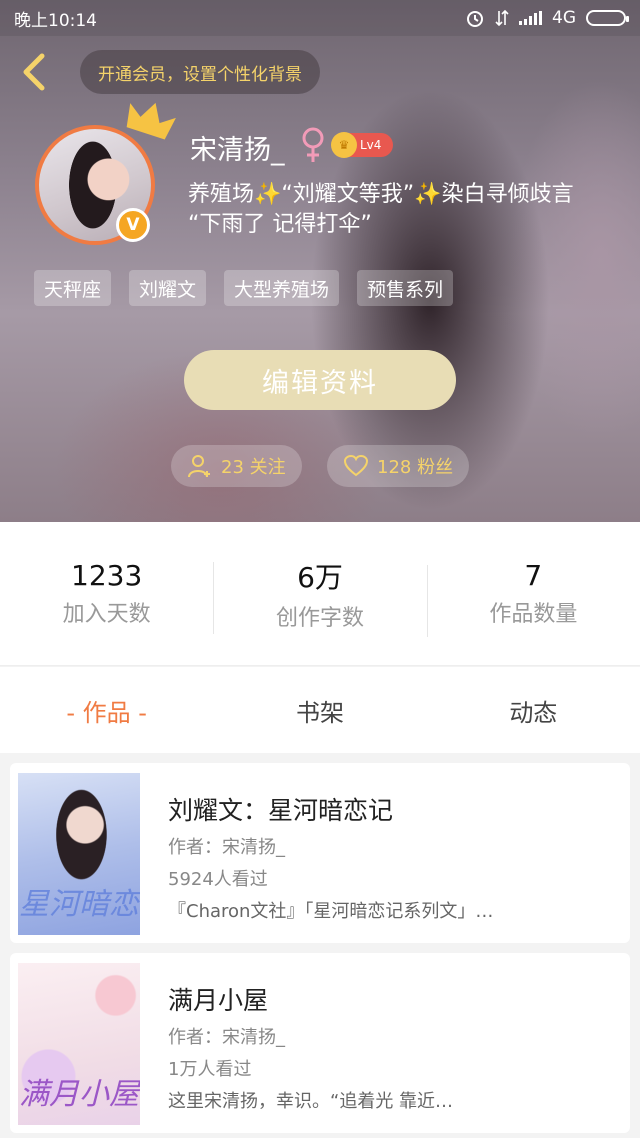 This screenshot has width=640, height=1138. I want to click on profile-tabs: - 作品 - 书架 动态, so click(320, 710).